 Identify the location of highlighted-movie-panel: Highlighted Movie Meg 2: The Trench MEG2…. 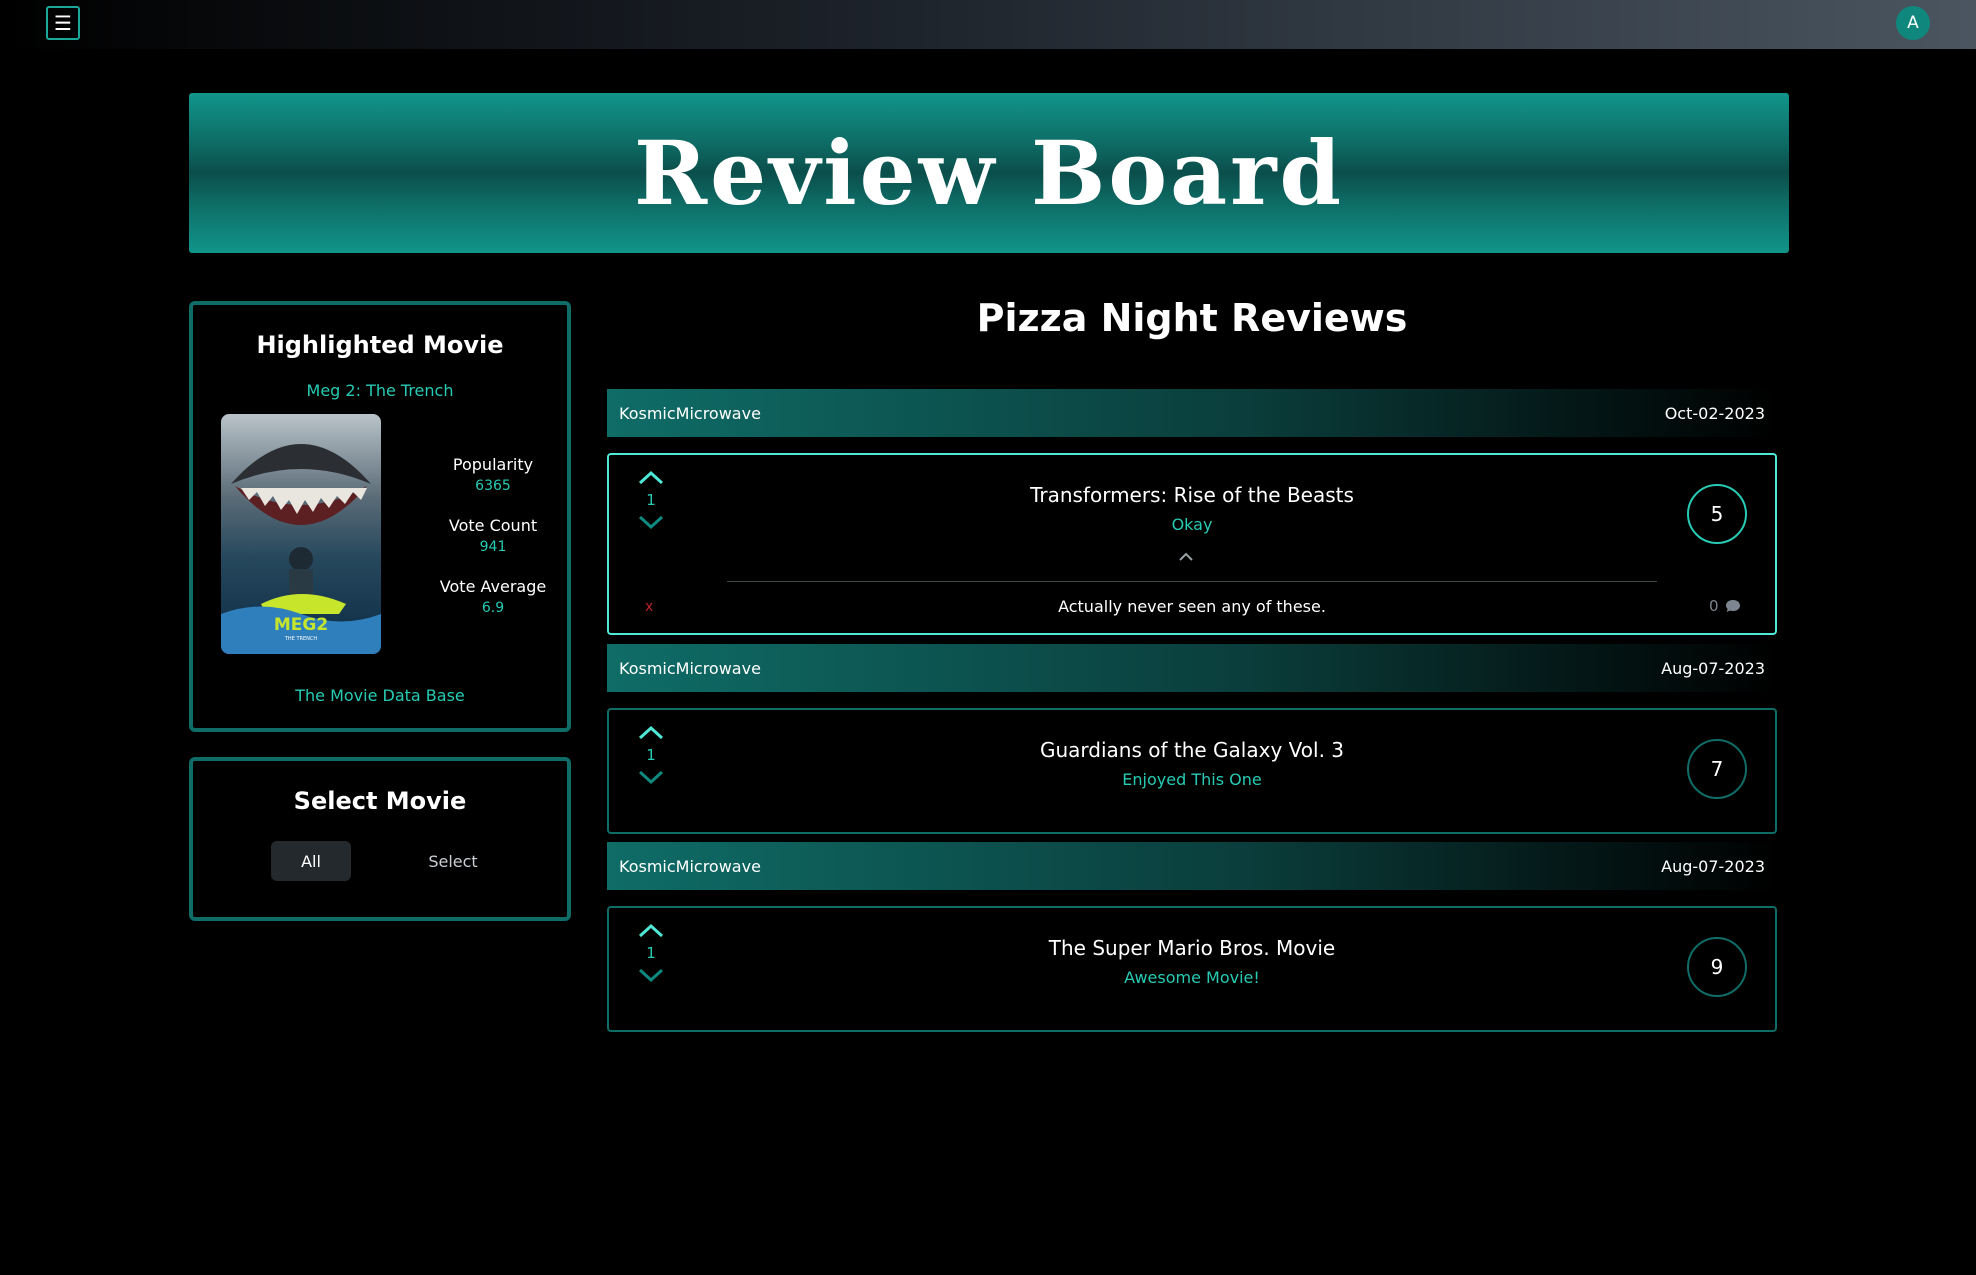
(380, 516).